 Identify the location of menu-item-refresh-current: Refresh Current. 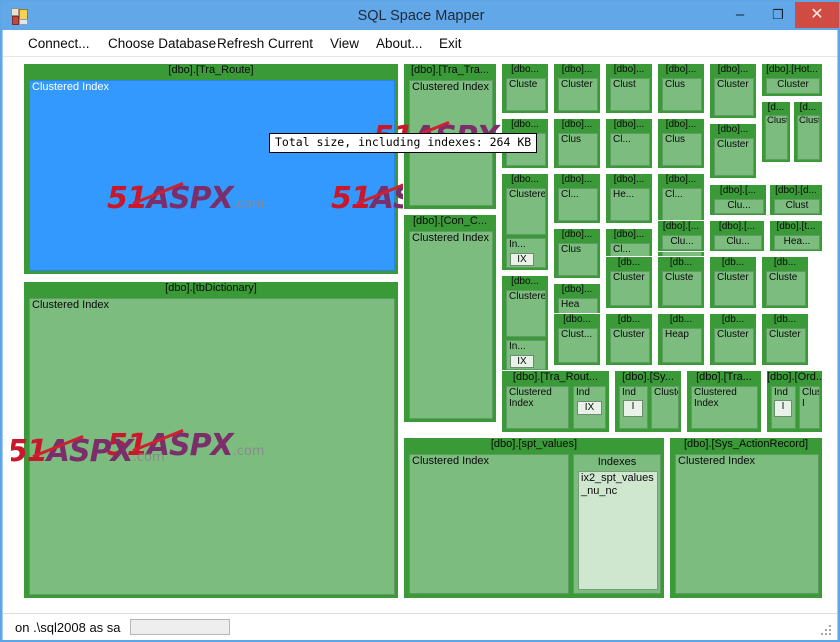
(265, 43).